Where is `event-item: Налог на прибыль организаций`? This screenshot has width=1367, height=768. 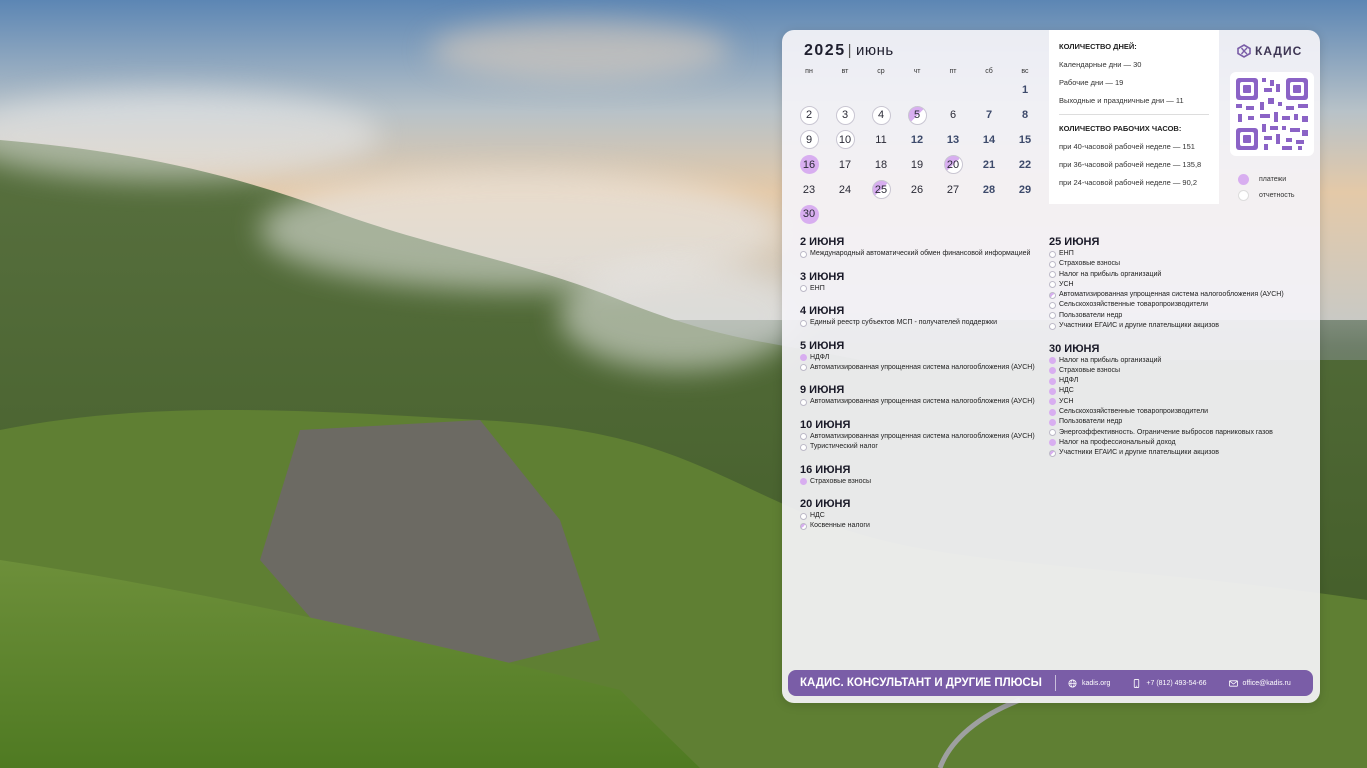 event-item: Налог на прибыль организаций is located at coordinates (1179, 275).